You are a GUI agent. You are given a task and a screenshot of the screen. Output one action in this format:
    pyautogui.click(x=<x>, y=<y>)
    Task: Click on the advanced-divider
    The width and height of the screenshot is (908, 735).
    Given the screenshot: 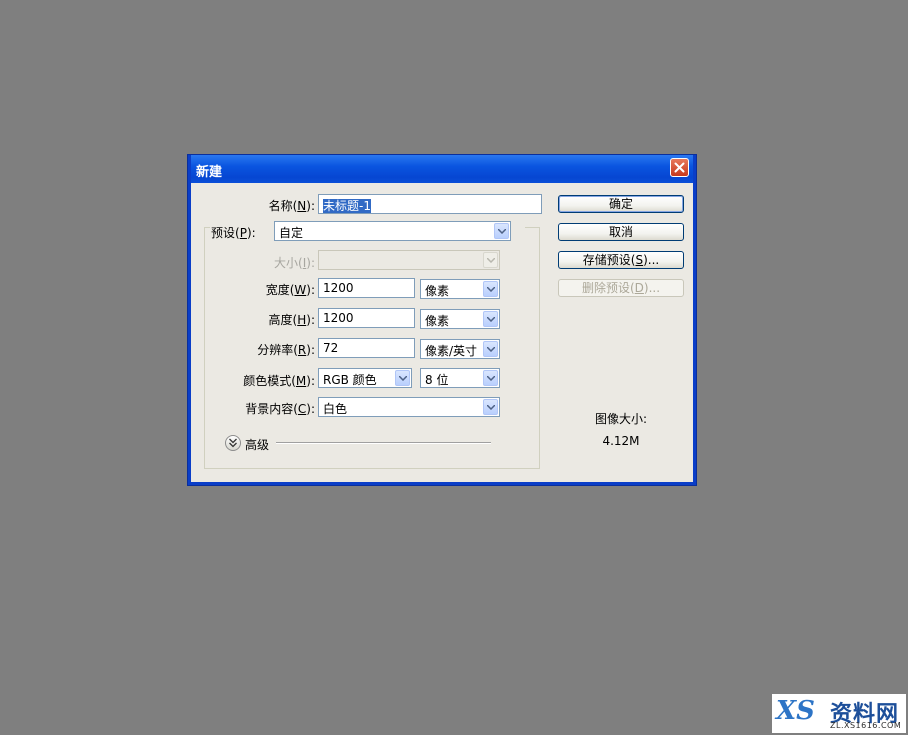 What is the action you would take?
    pyautogui.click(x=383, y=443)
    